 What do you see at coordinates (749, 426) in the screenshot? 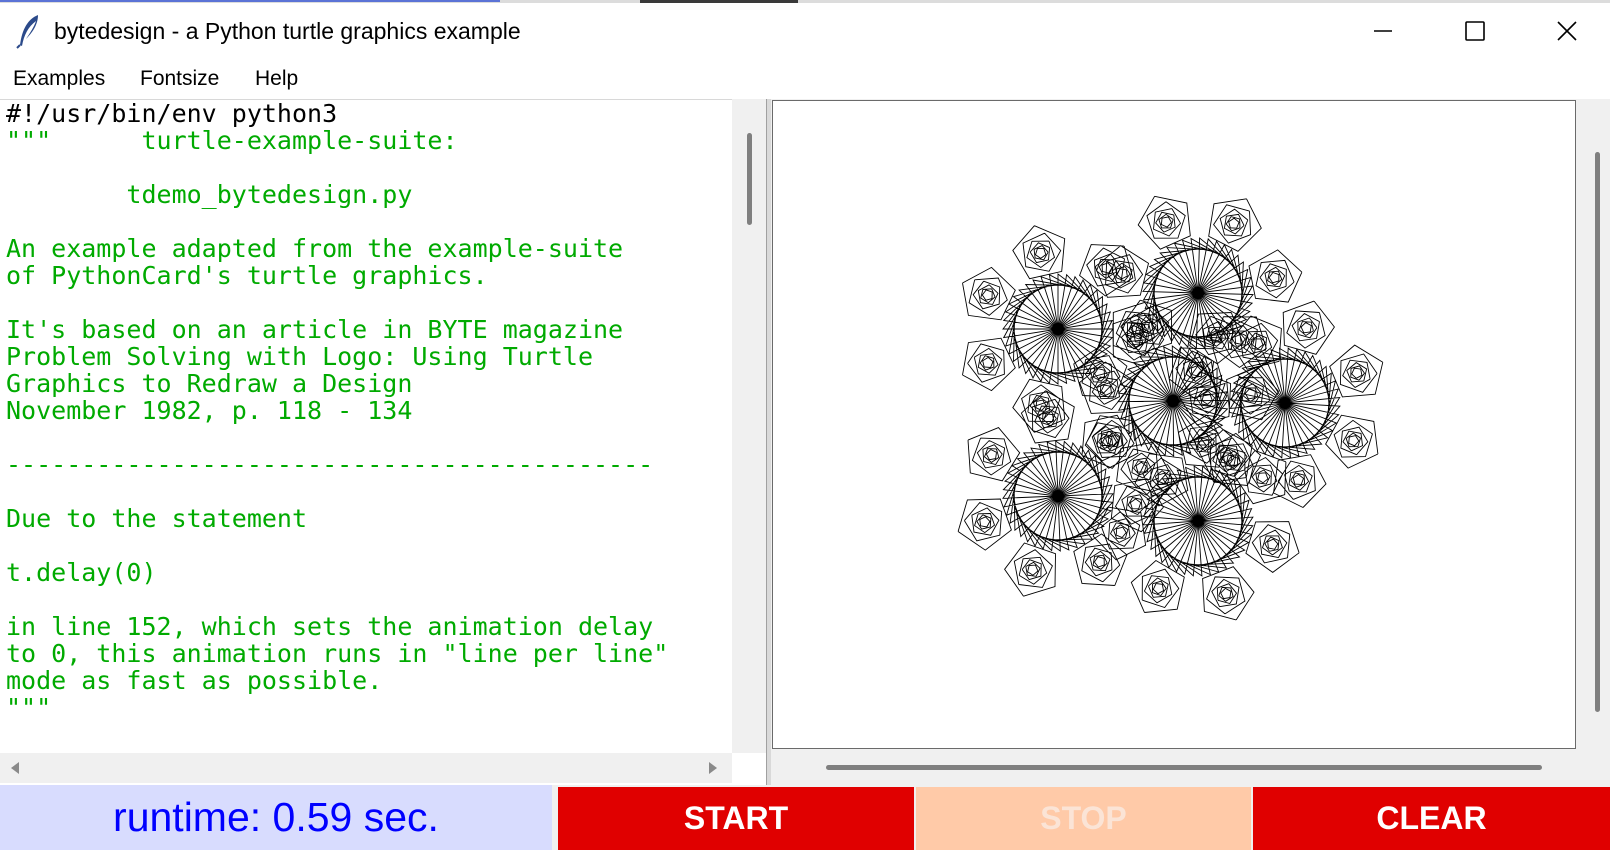
I see `editor-vertical-scrollbar` at bounding box center [749, 426].